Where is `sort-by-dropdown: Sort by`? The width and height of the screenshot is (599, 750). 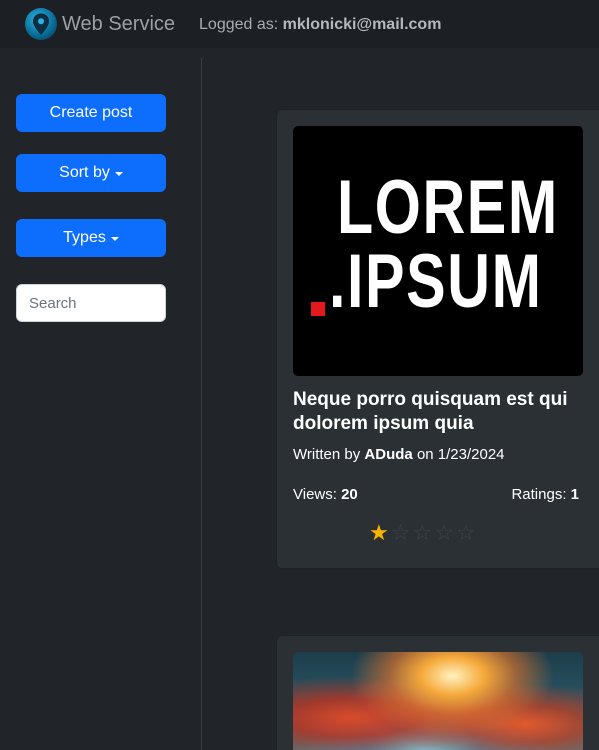
sort-by-dropdown: Sort by is located at coordinates (91, 173).